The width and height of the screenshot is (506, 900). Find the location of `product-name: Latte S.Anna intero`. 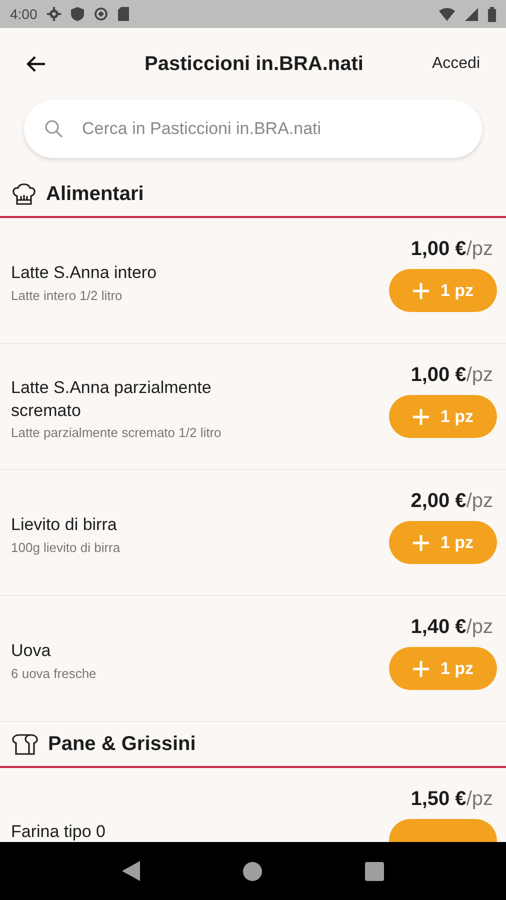

product-name: Latte S.Anna intero is located at coordinates (84, 273).